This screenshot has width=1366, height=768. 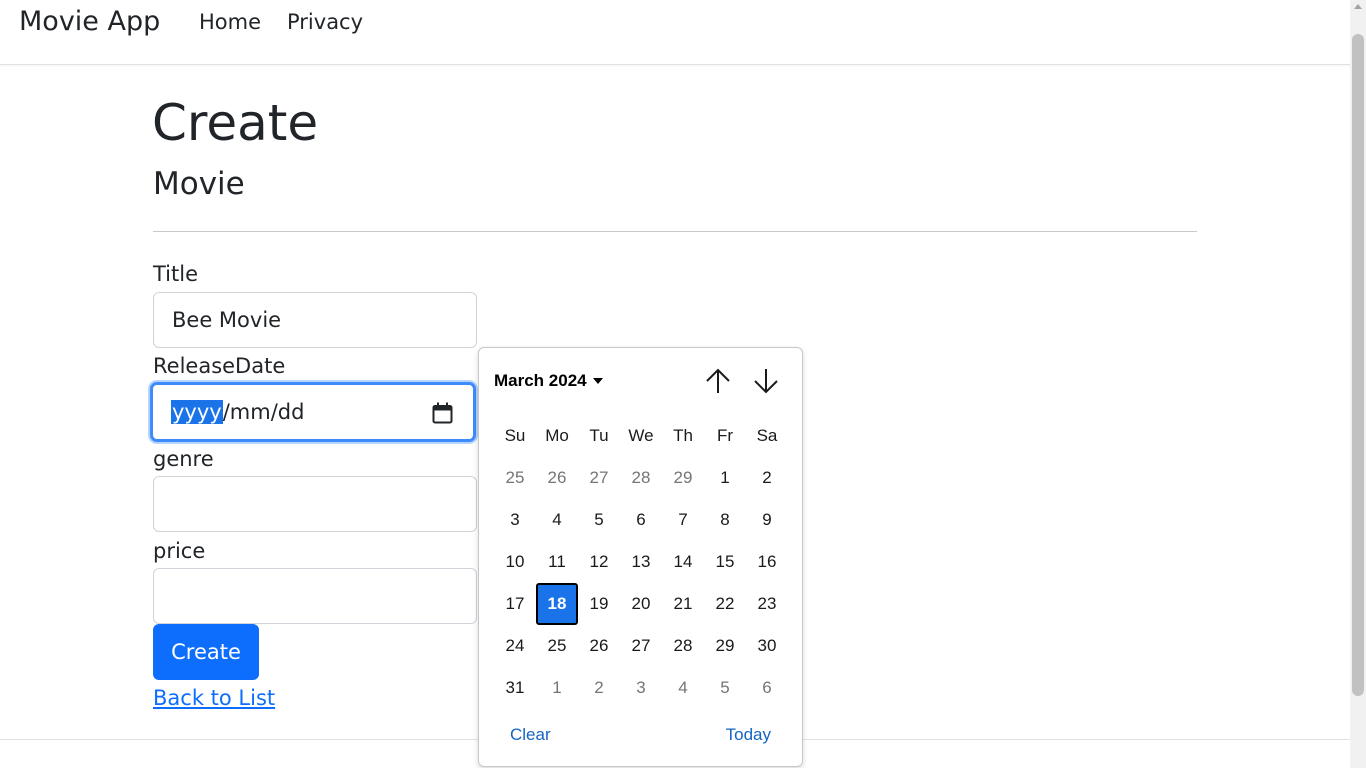 What do you see at coordinates (264, 412) in the screenshot?
I see `date-month-day-segment: /mm/dd` at bounding box center [264, 412].